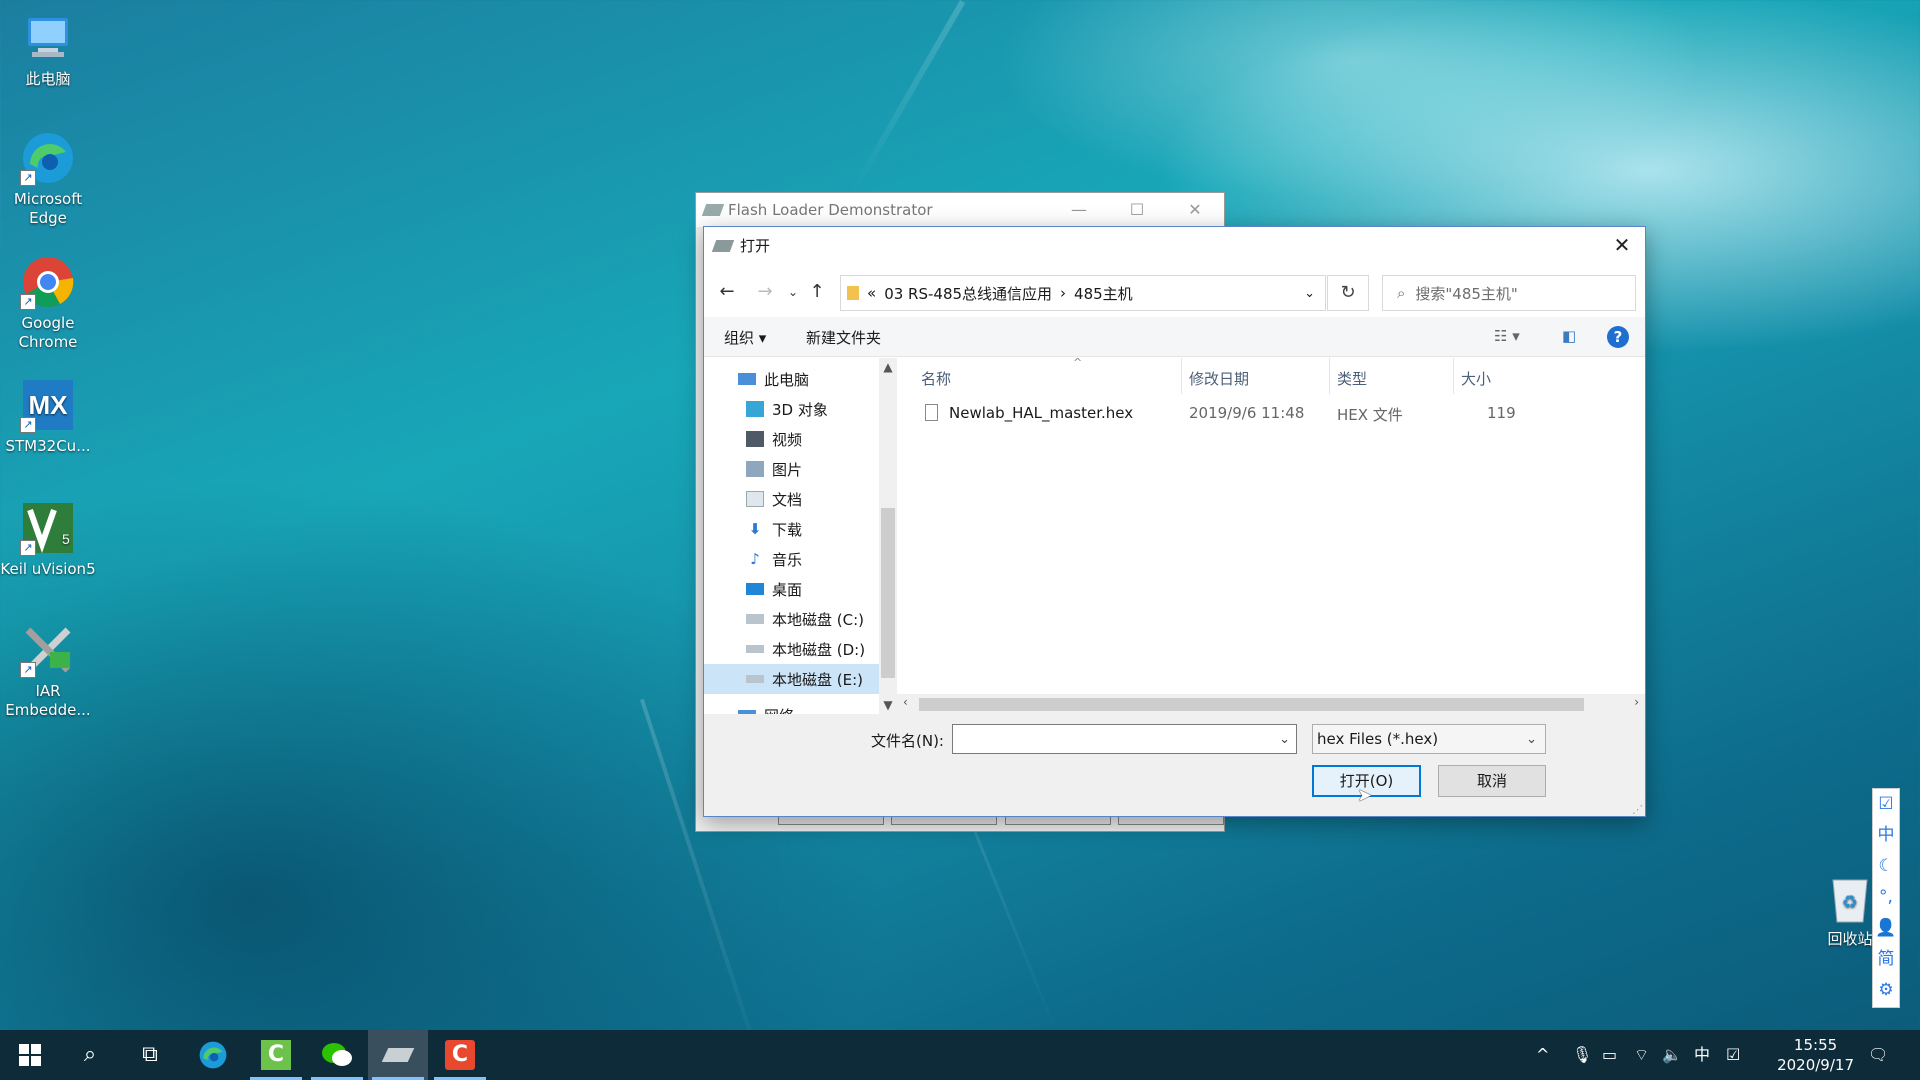 The height and width of the screenshot is (1080, 1920). Describe the element at coordinates (1174, 337) in the screenshot. I see `command-bar: 组织 ▾ 新建文件夹 ☷ ▾ ◧ ?` at that location.